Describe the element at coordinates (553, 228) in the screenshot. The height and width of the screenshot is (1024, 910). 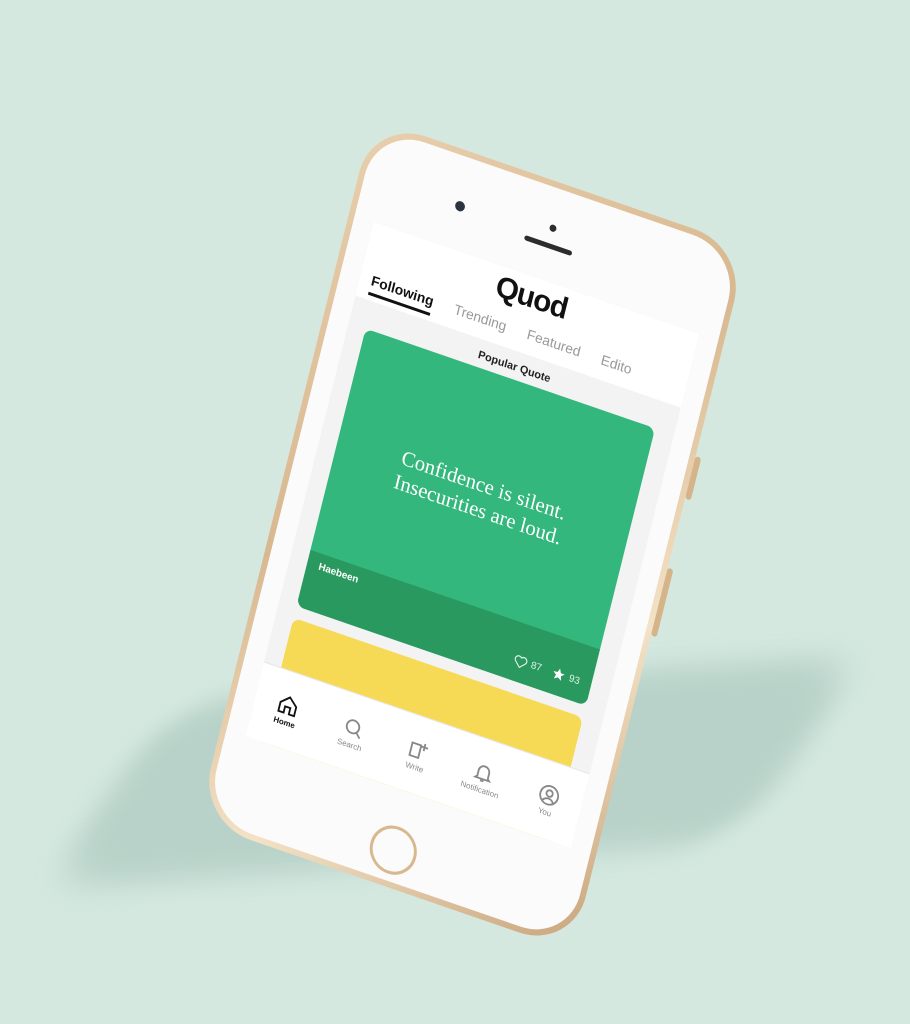
I see `proximity-sensor` at that location.